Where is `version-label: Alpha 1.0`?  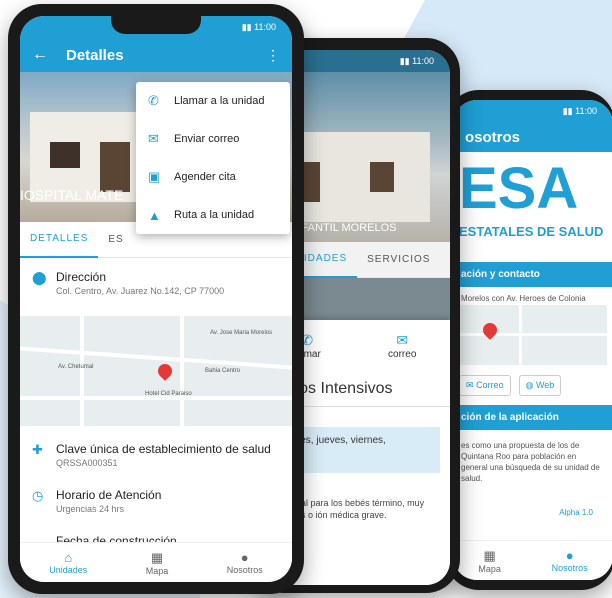 version-label: Alpha 1.0 is located at coordinates (576, 512).